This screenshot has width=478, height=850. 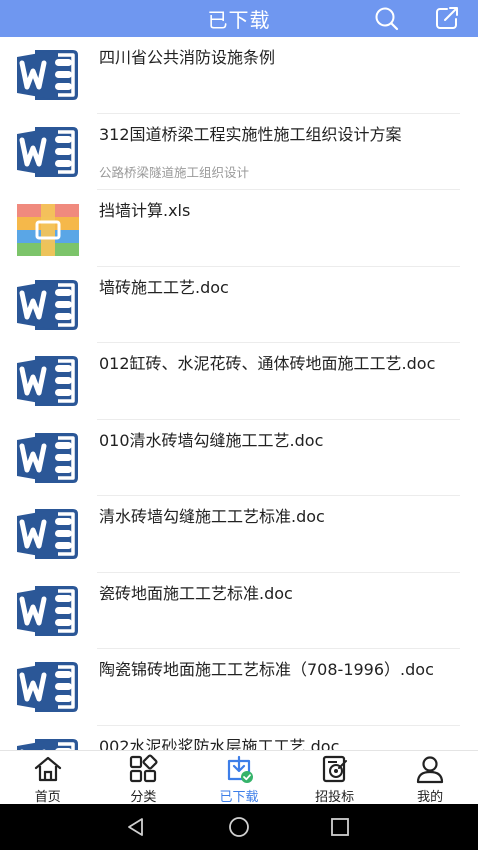 I want to click on tab-label: 招投标, so click(x=335, y=797).